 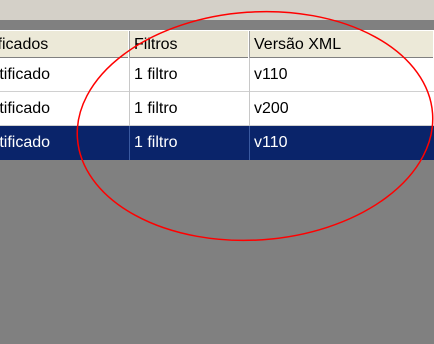 What do you see at coordinates (298, 44) in the screenshot?
I see `column-header-versao-xml-label: Versão XML` at bounding box center [298, 44].